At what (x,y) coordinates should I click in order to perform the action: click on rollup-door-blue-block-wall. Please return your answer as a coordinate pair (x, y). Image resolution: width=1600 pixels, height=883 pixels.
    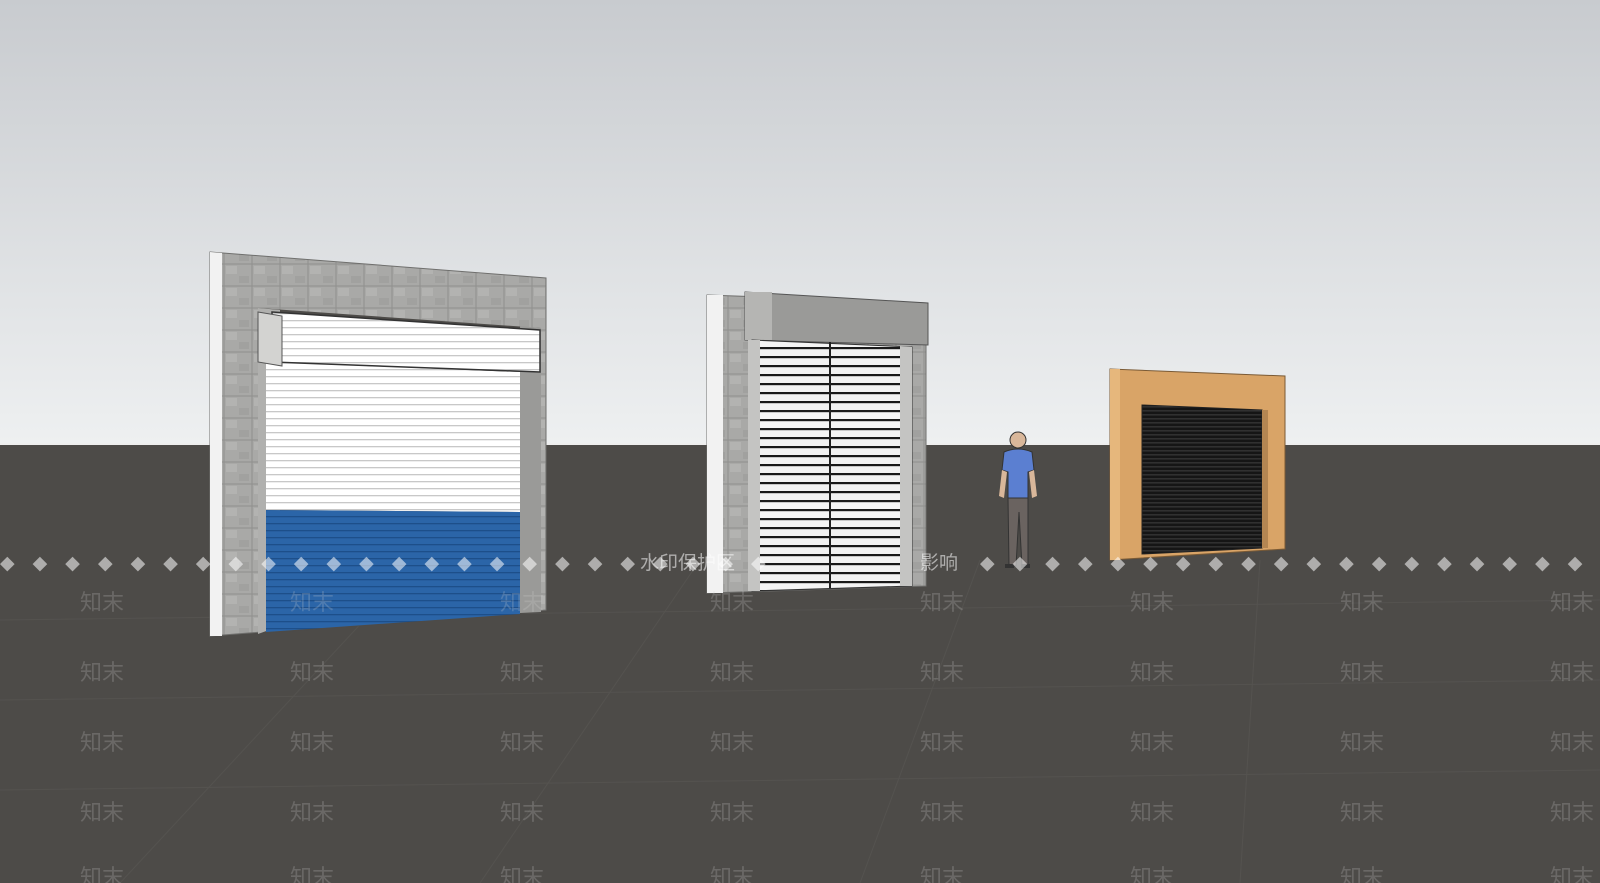
    Looking at the image, I should click on (378, 444).